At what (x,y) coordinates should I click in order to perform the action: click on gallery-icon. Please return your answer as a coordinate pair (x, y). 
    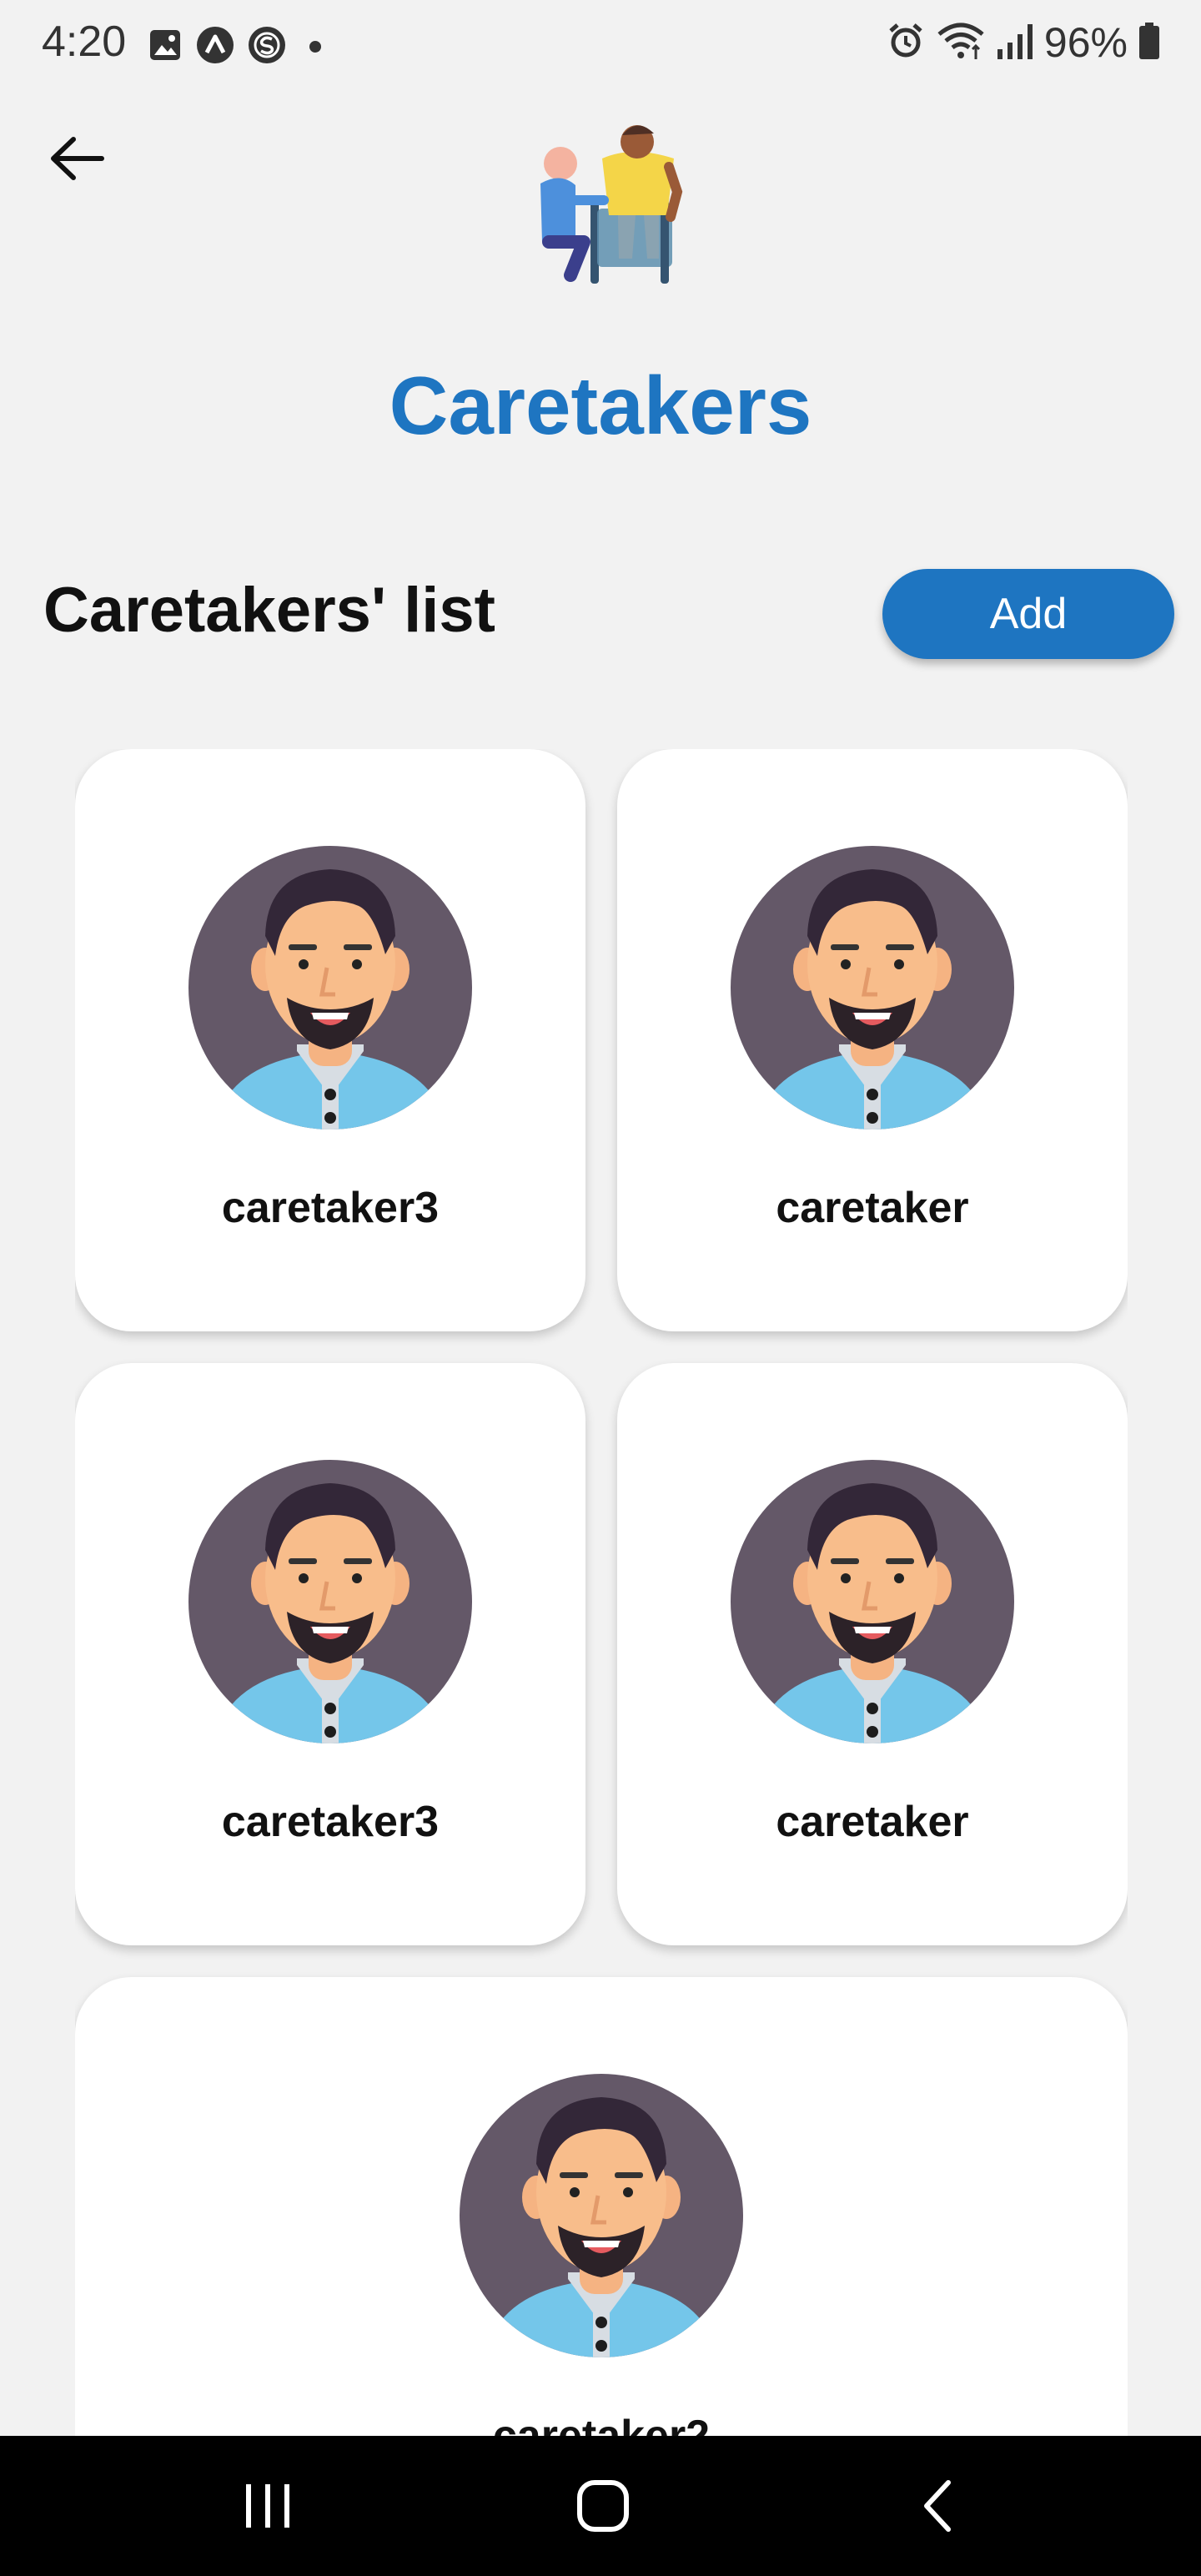
    Looking at the image, I should click on (165, 47).